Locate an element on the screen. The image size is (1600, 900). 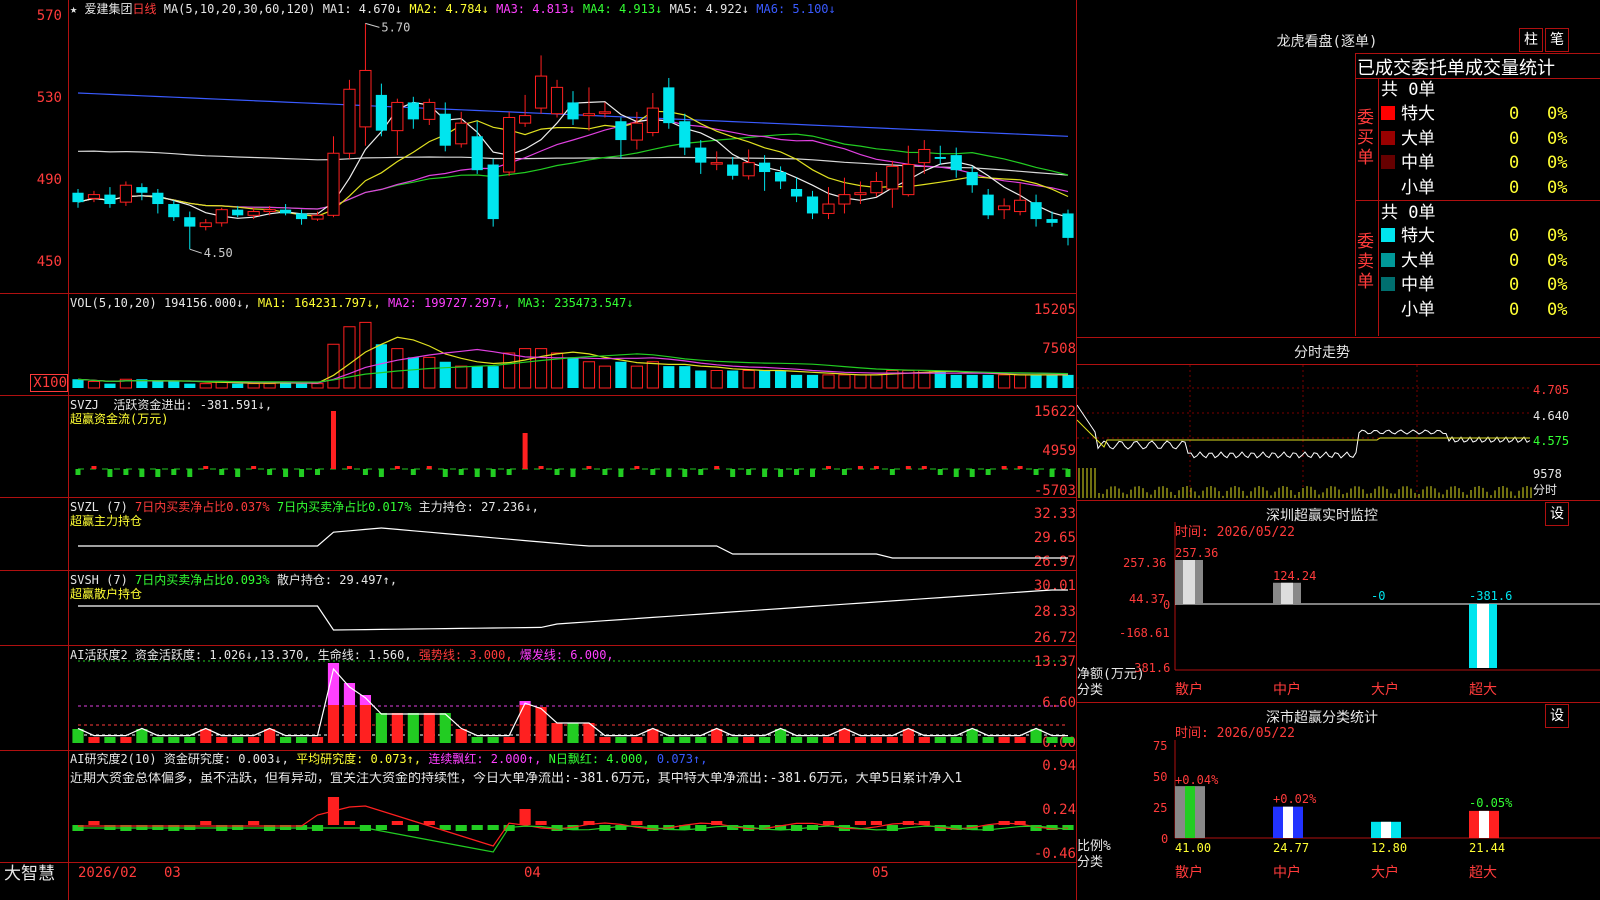
ma3-line is located at coordinates (573, 164).